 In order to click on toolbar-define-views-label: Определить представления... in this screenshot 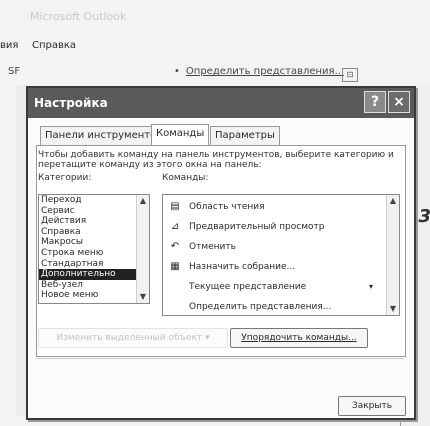, I will do `click(265, 71)`.